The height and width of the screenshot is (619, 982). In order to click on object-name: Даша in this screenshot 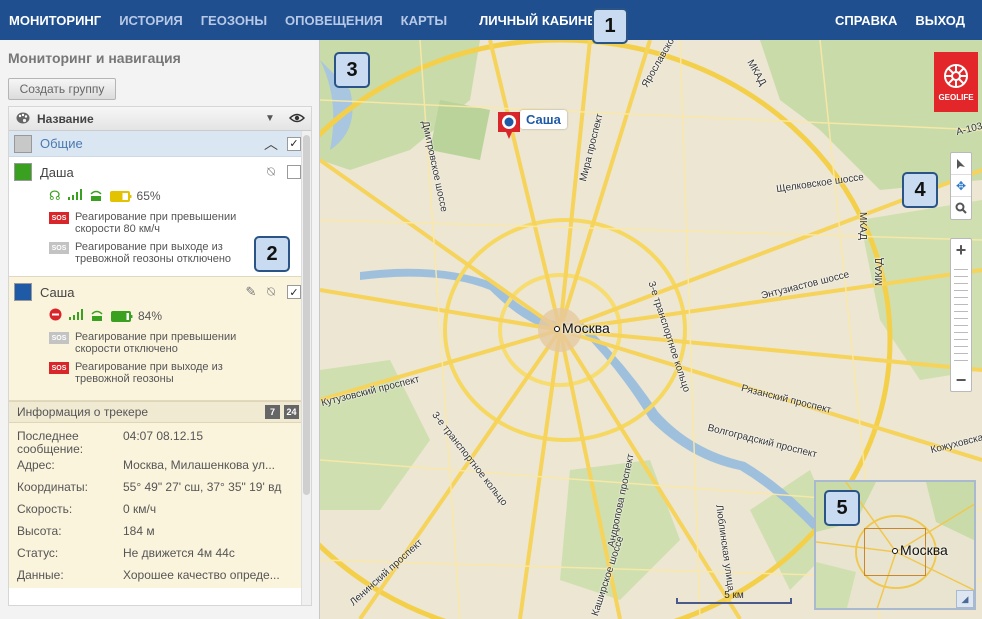, I will do `click(57, 172)`.